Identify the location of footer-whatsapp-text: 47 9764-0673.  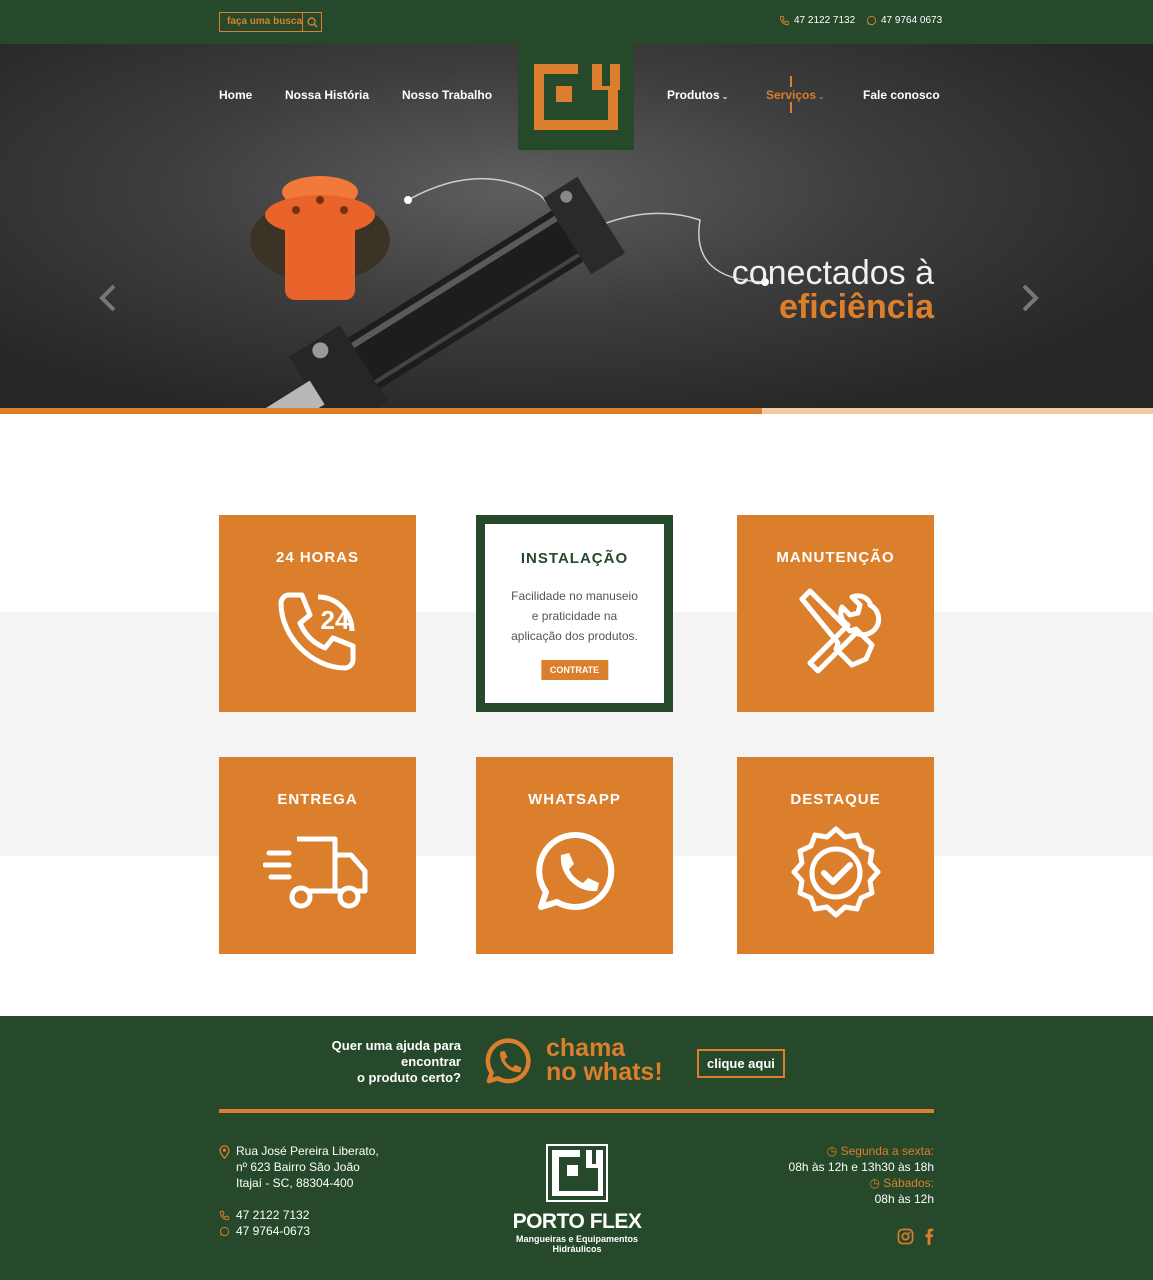
(273, 1231).